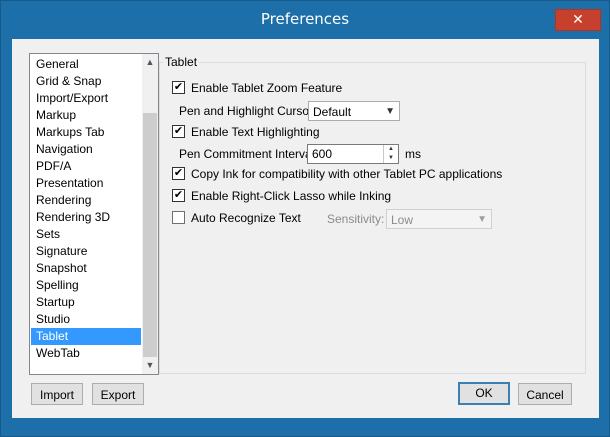 This screenshot has height=437, width=610. Describe the element at coordinates (291, 196) in the screenshot. I see `right-click-lasso-label: Enable Right-Click Lasso while Inking` at that location.